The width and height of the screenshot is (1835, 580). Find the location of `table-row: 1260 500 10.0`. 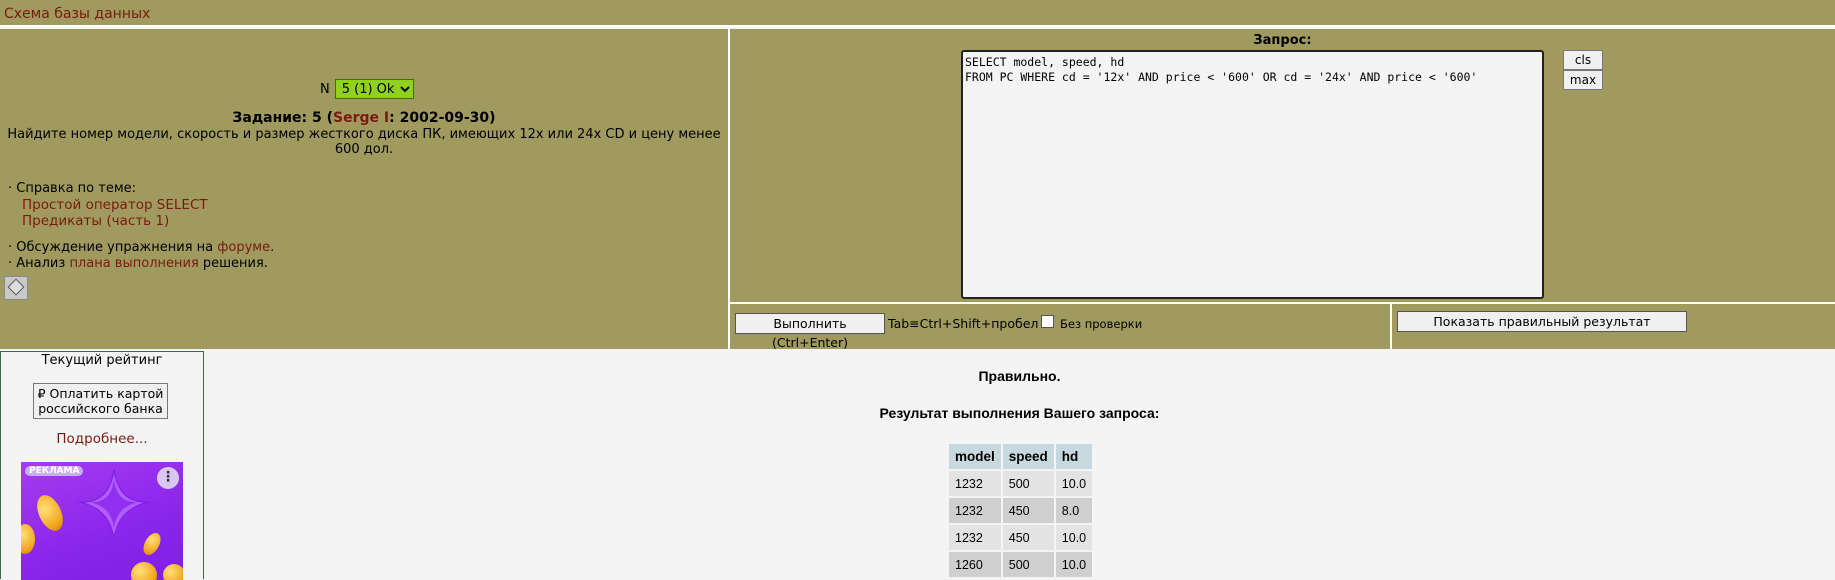

table-row: 1260 500 10.0 is located at coordinates (1021, 564).